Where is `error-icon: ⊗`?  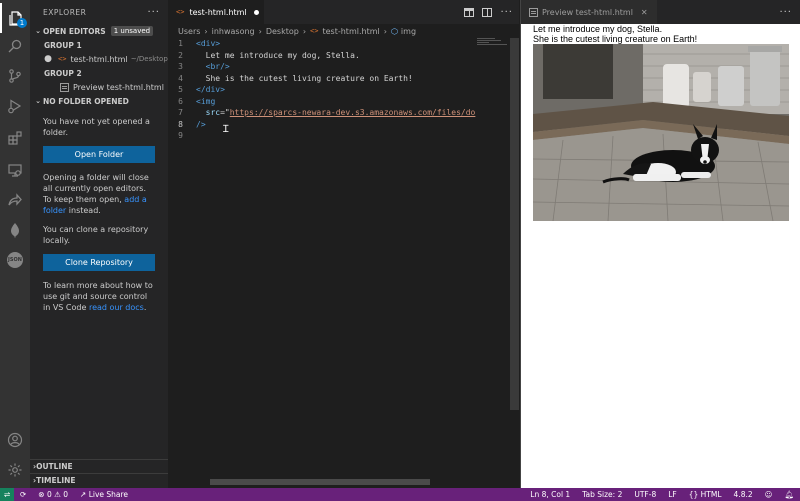 error-icon: ⊗ is located at coordinates (42, 494).